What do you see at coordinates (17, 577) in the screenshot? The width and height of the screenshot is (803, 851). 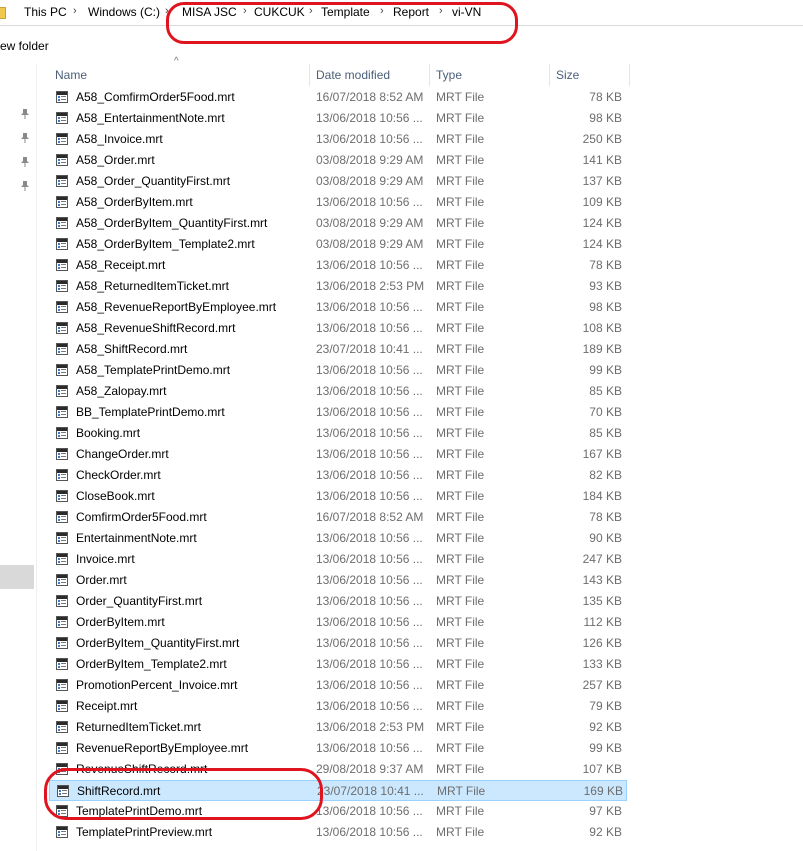 I see `nav-item-selected` at bounding box center [17, 577].